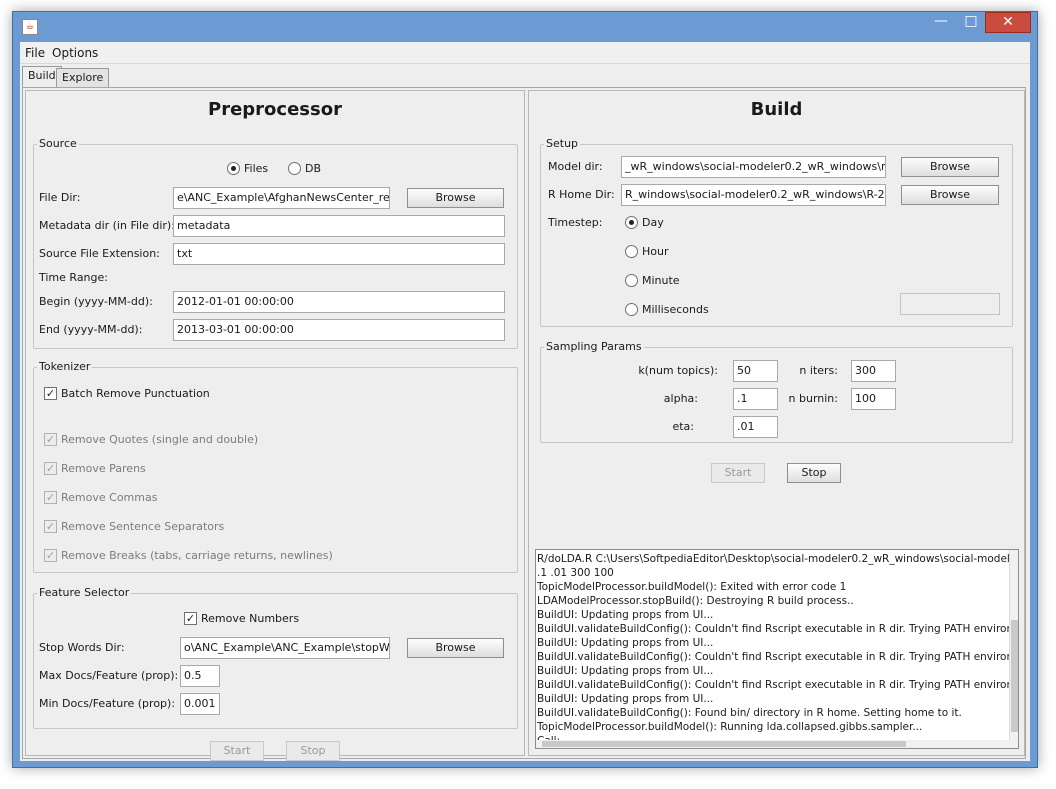 The width and height of the screenshot is (1056, 789). Describe the element at coordinates (575, 573) in the screenshot. I see `log-line: .1 .01 300 100` at that location.